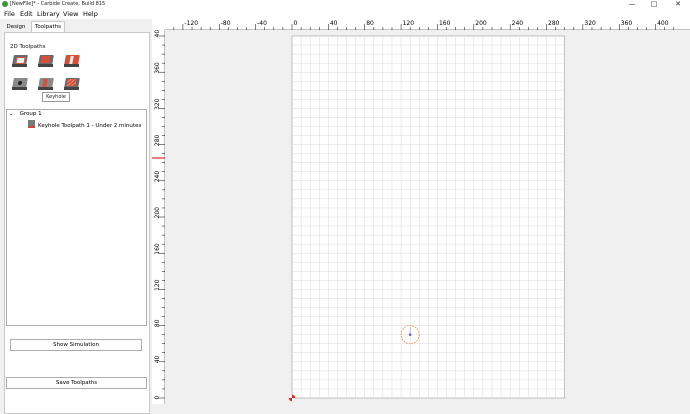 The width and height of the screenshot is (690, 414). I want to click on tree-group-row: ⌄ Group 1, so click(25, 114).